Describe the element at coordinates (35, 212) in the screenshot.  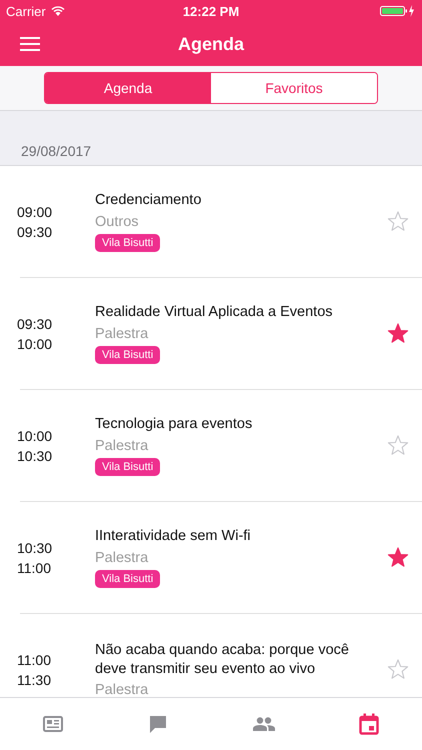
I see `start-time: 09:00` at that location.